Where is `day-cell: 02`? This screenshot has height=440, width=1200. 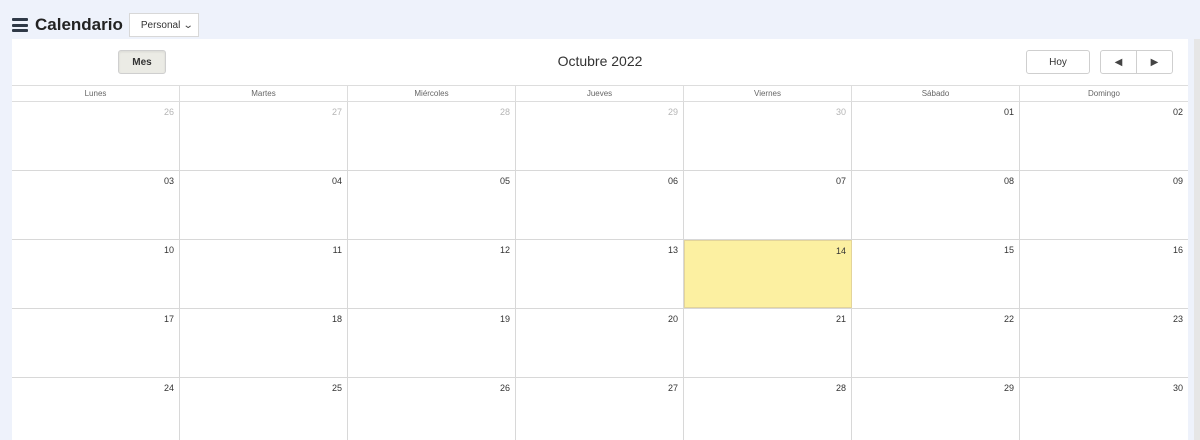
day-cell: 02 is located at coordinates (1104, 136).